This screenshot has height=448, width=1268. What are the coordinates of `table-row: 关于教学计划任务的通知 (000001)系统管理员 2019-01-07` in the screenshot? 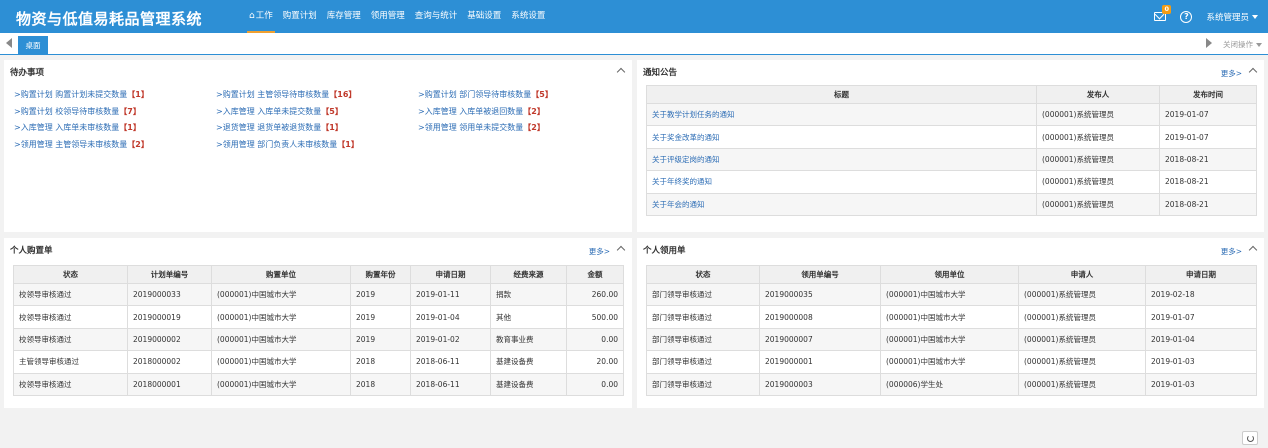 It's located at (951, 114).